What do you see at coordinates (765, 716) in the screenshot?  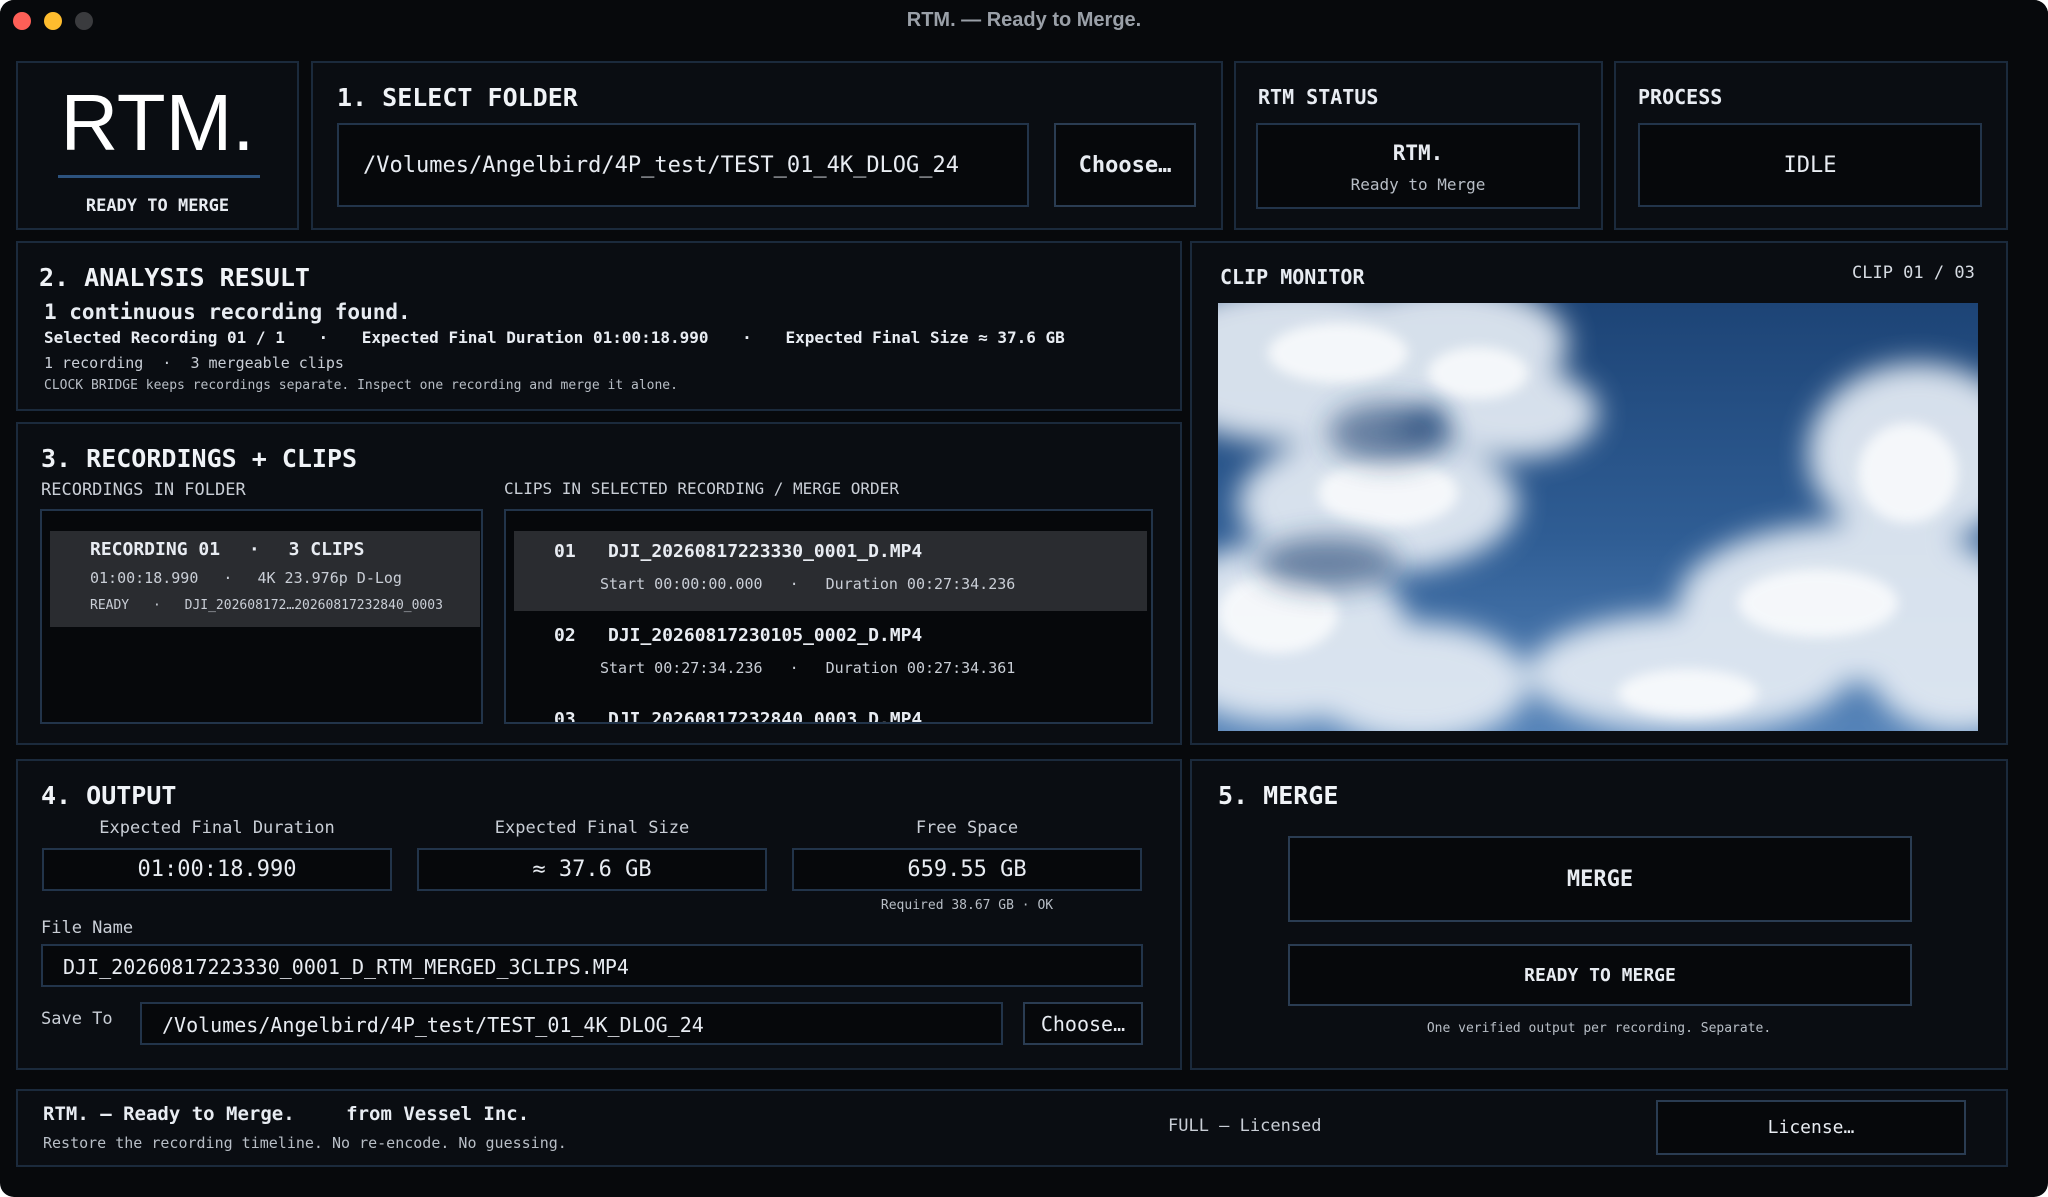 I see `clip-file-name: DJI_20260817232840_0003_D.MP4` at bounding box center [765, 716].